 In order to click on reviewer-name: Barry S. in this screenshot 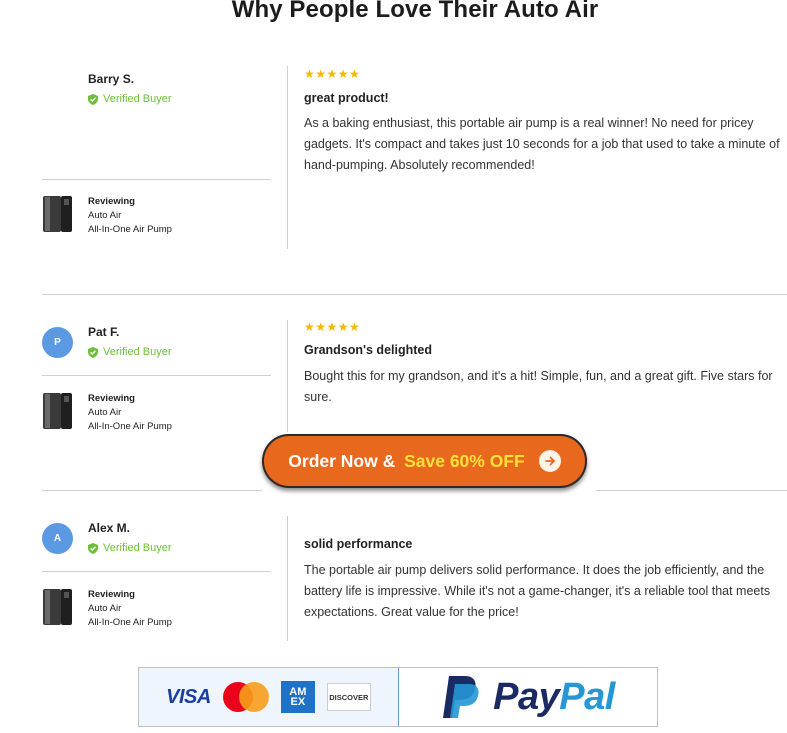, I will do `click(111, 79)`.